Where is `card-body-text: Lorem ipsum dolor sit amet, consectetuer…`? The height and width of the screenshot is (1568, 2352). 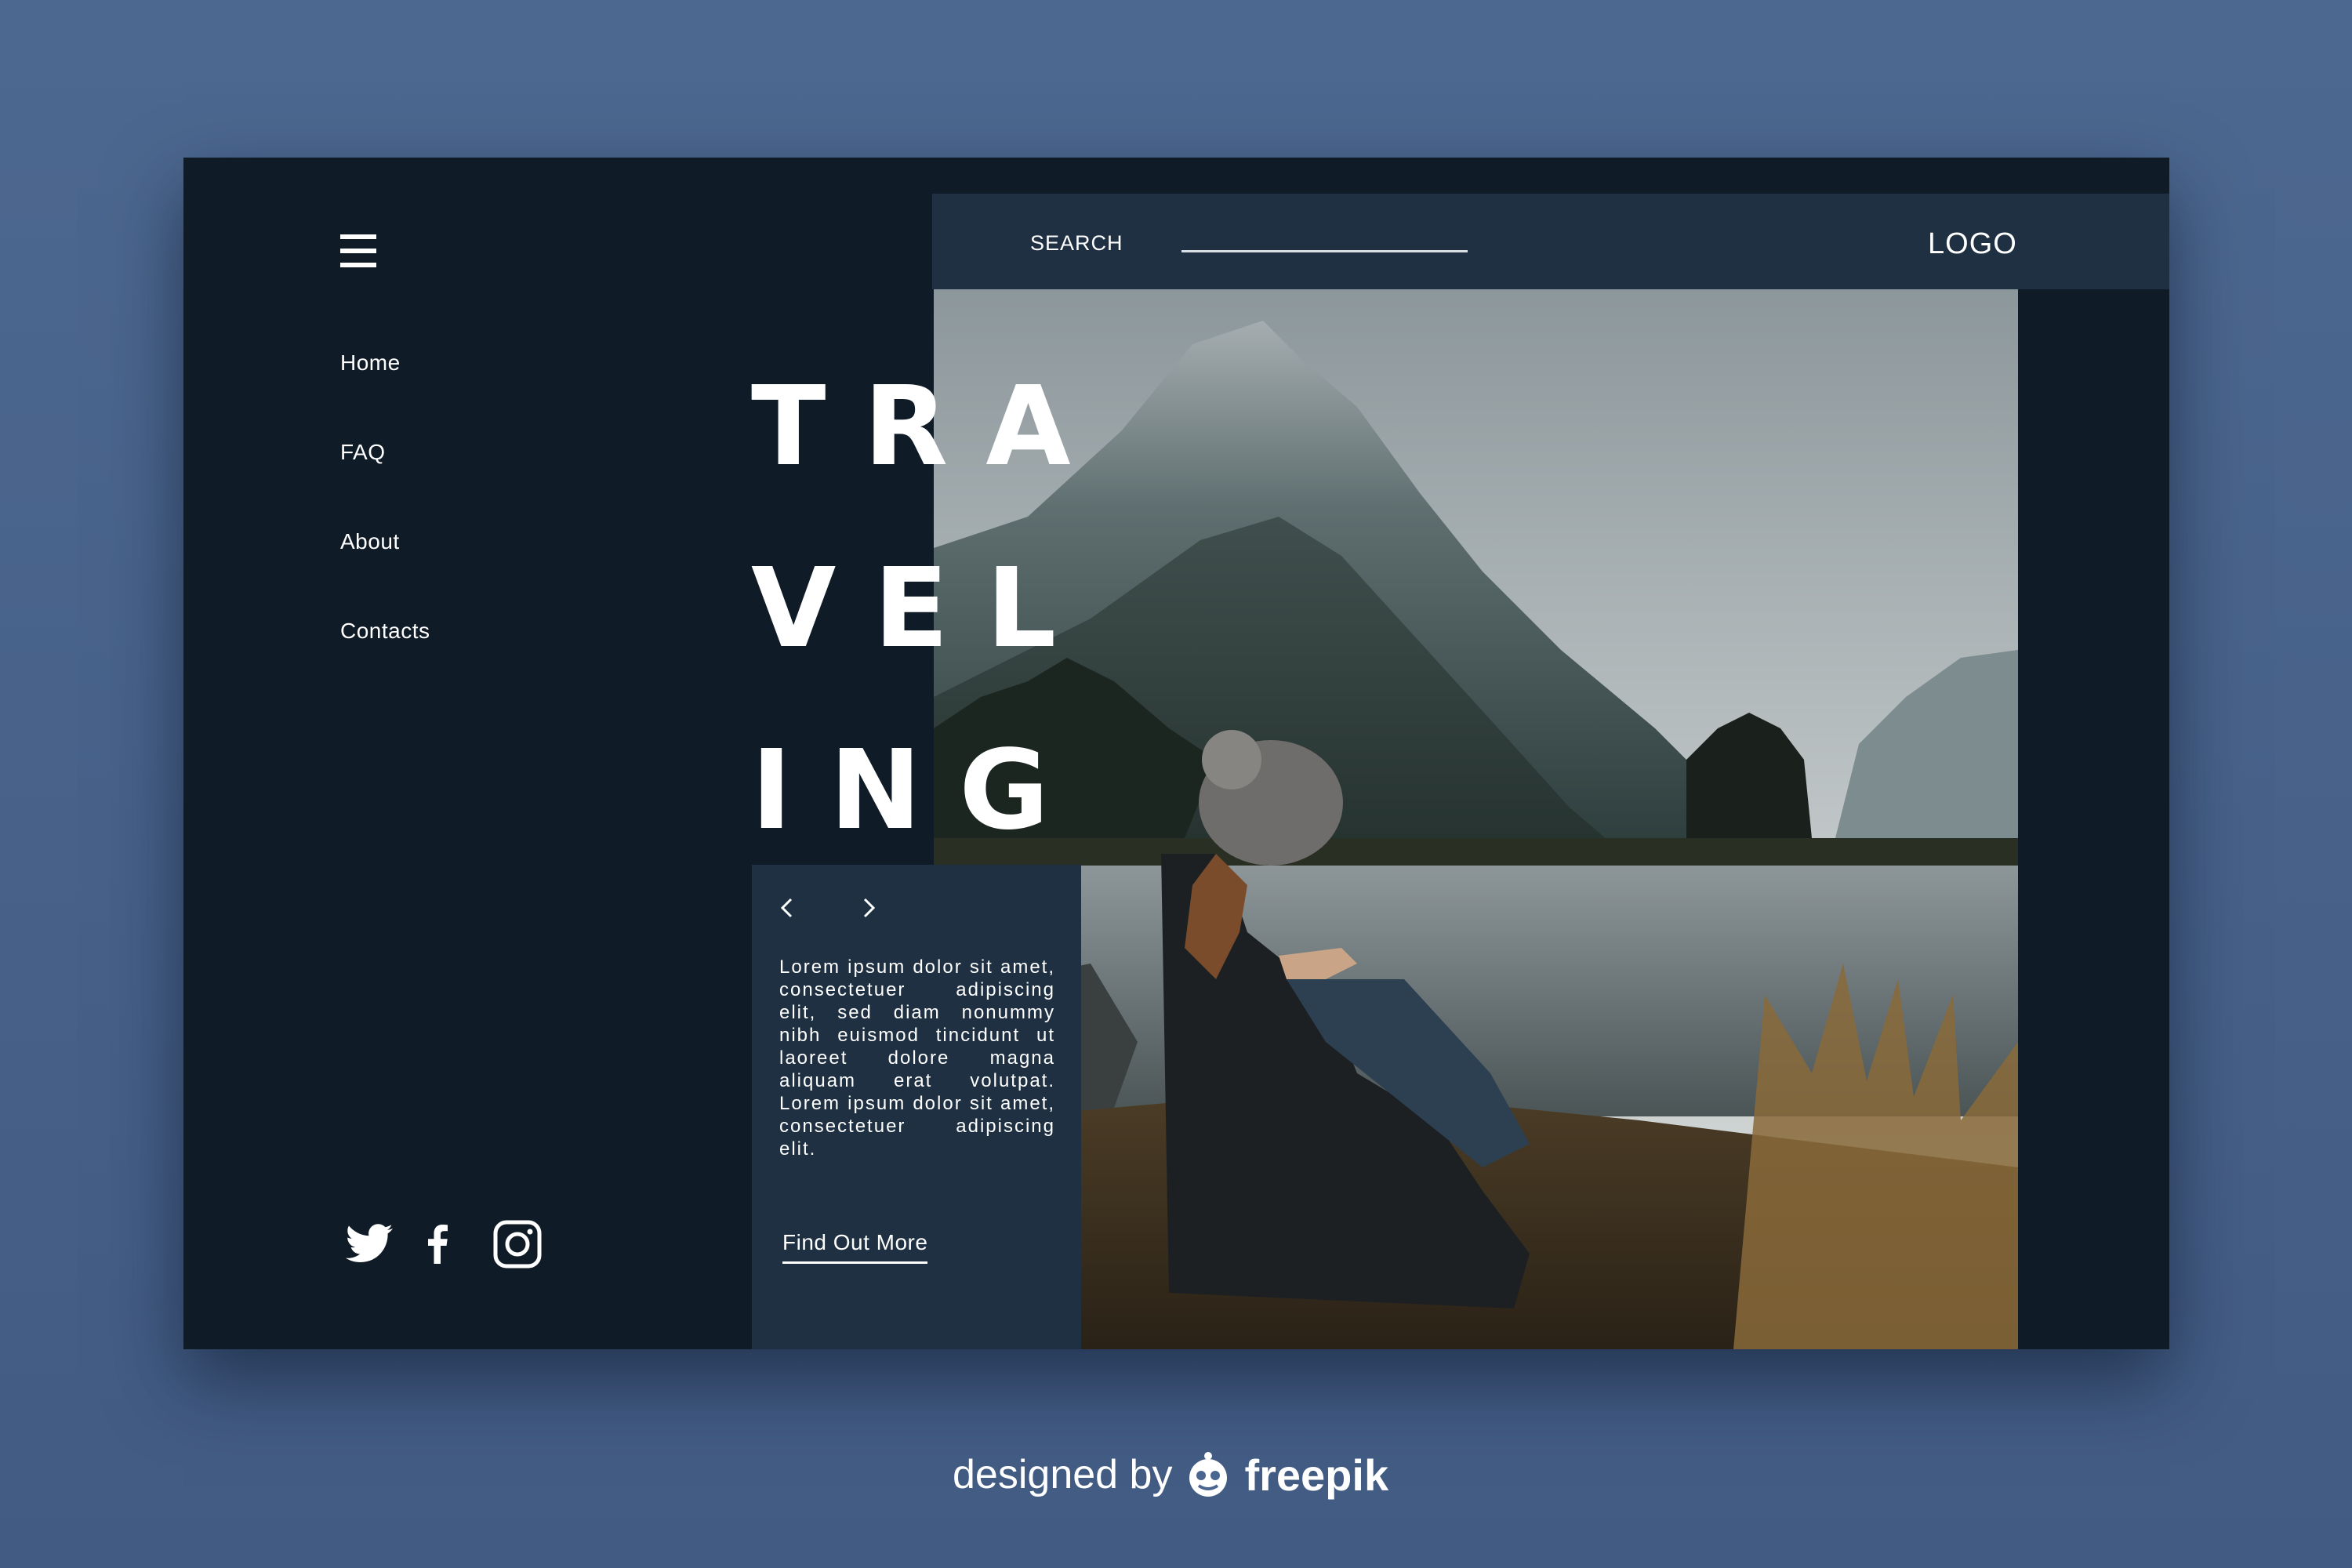
card-body-text: Lorem ipsum dolor sit amet, consectetuer… is located at coordinates (917, 1058).